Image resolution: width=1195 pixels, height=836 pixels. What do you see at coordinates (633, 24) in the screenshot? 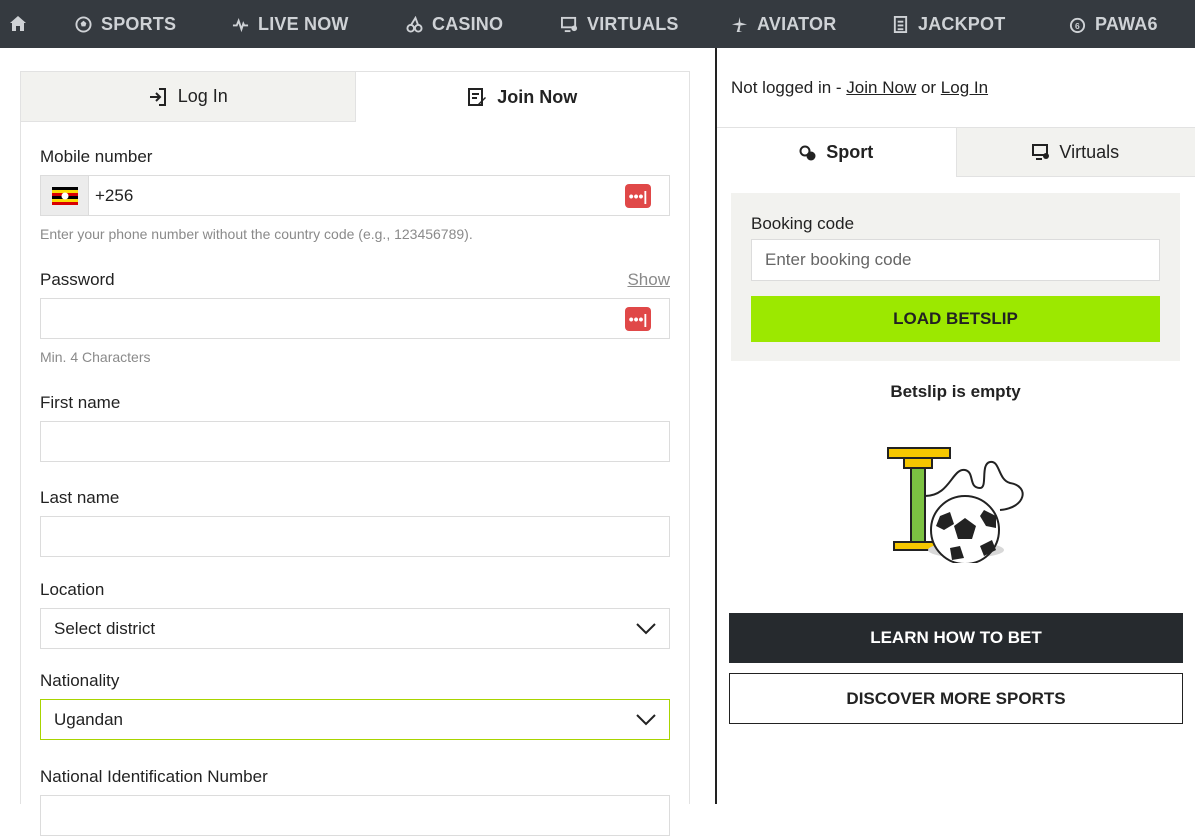
I see `nav-virtuals-label: VIRTUALS` at bounding box center [633, 24].